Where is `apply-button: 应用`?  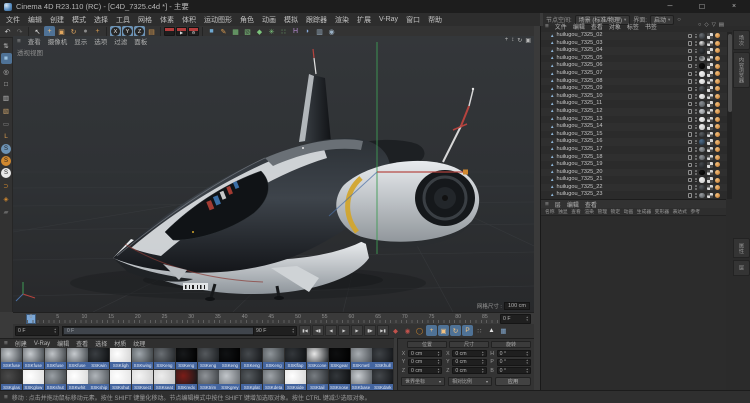
apply-button: 应用 is located at coordinates (513, 381).